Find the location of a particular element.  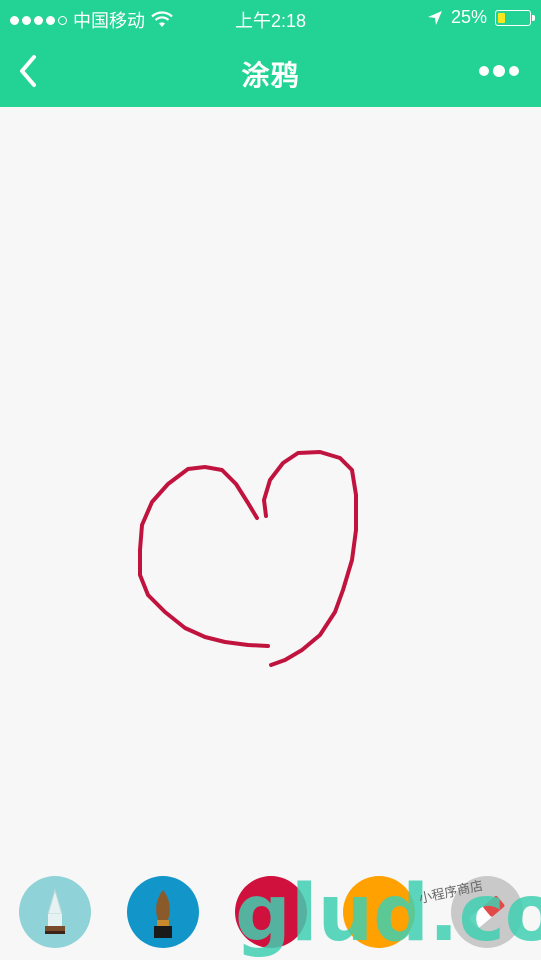

brush-icon is located at coordinates (163, 914).